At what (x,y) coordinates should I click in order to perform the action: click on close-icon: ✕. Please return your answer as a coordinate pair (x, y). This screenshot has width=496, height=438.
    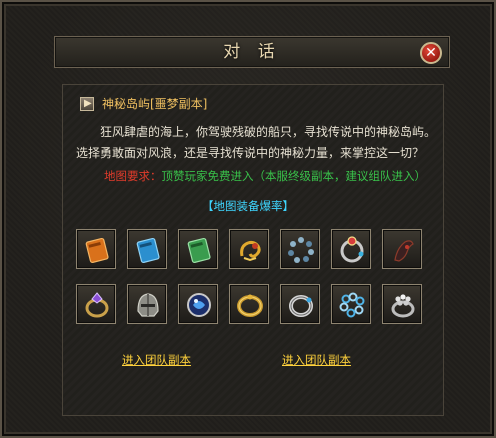
    Looking at the image, I should click on (431, 53).